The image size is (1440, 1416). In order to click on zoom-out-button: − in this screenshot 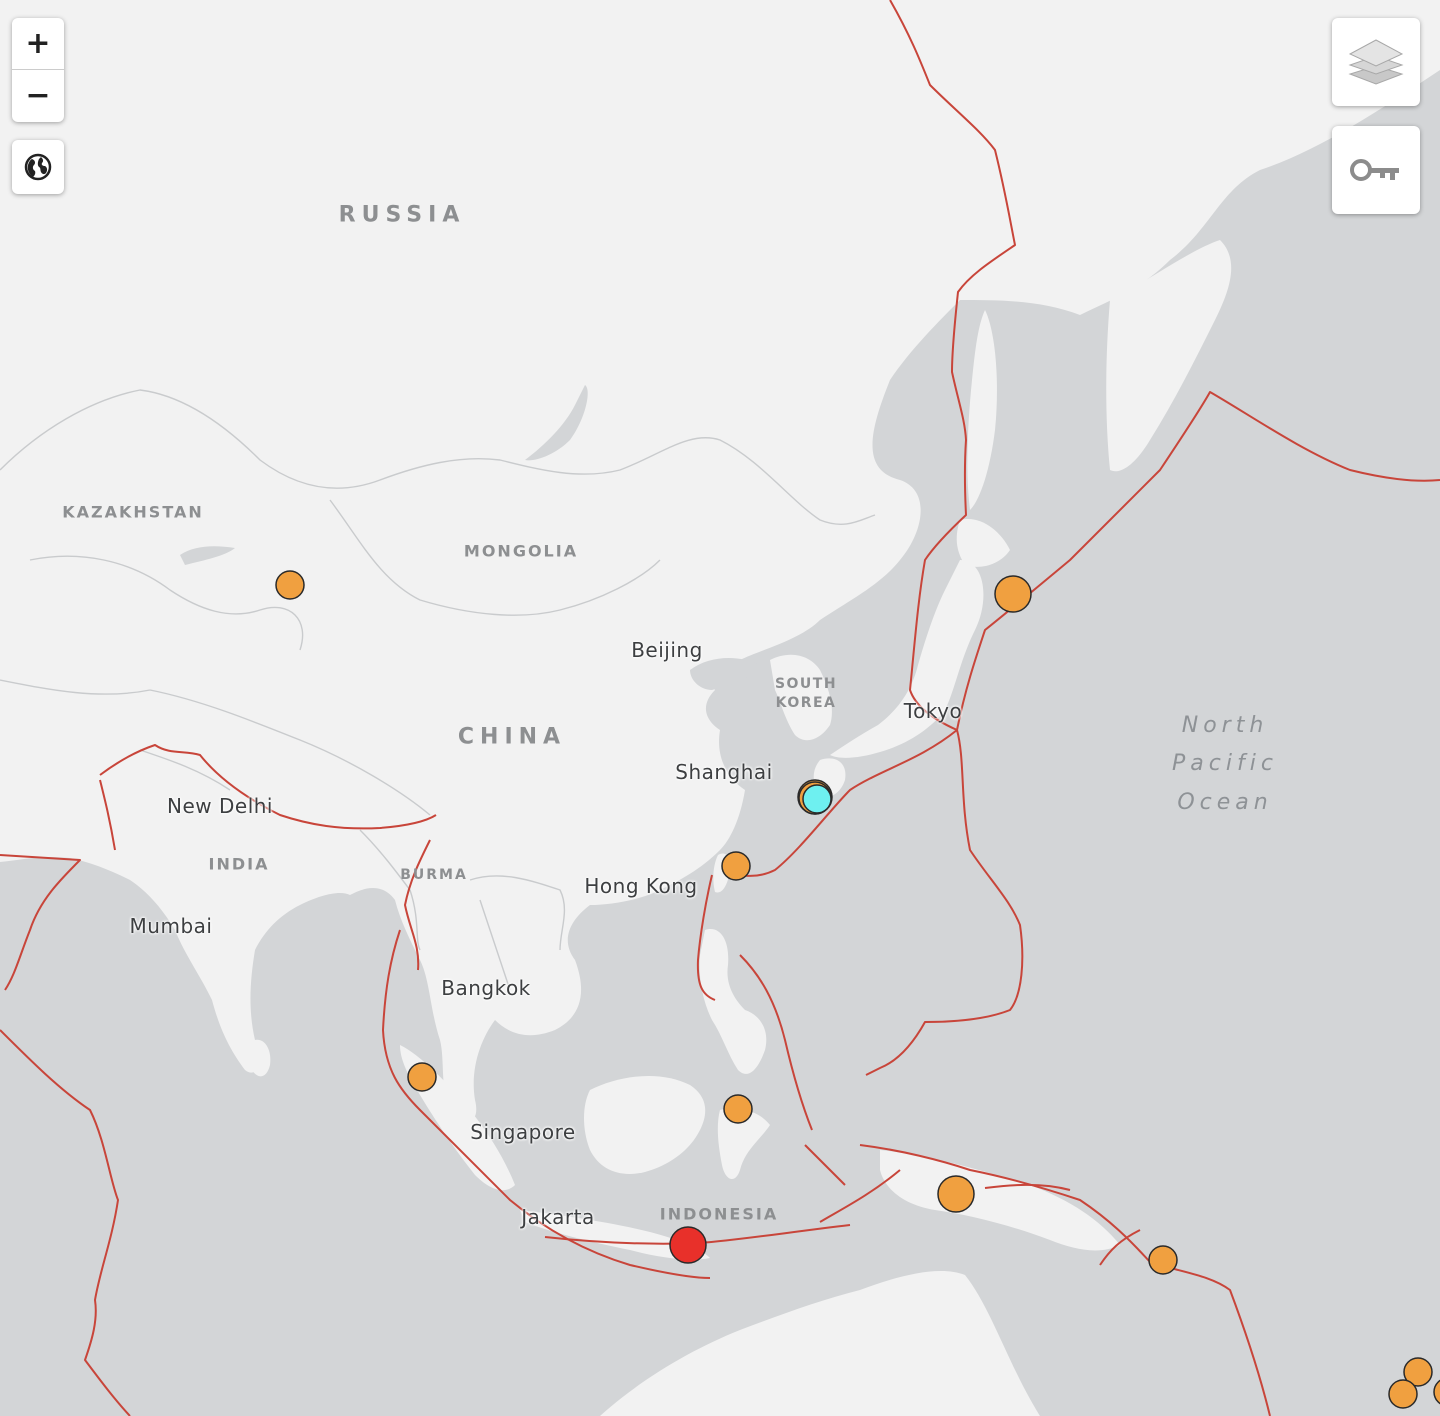, I will do `click(38, 95)`.